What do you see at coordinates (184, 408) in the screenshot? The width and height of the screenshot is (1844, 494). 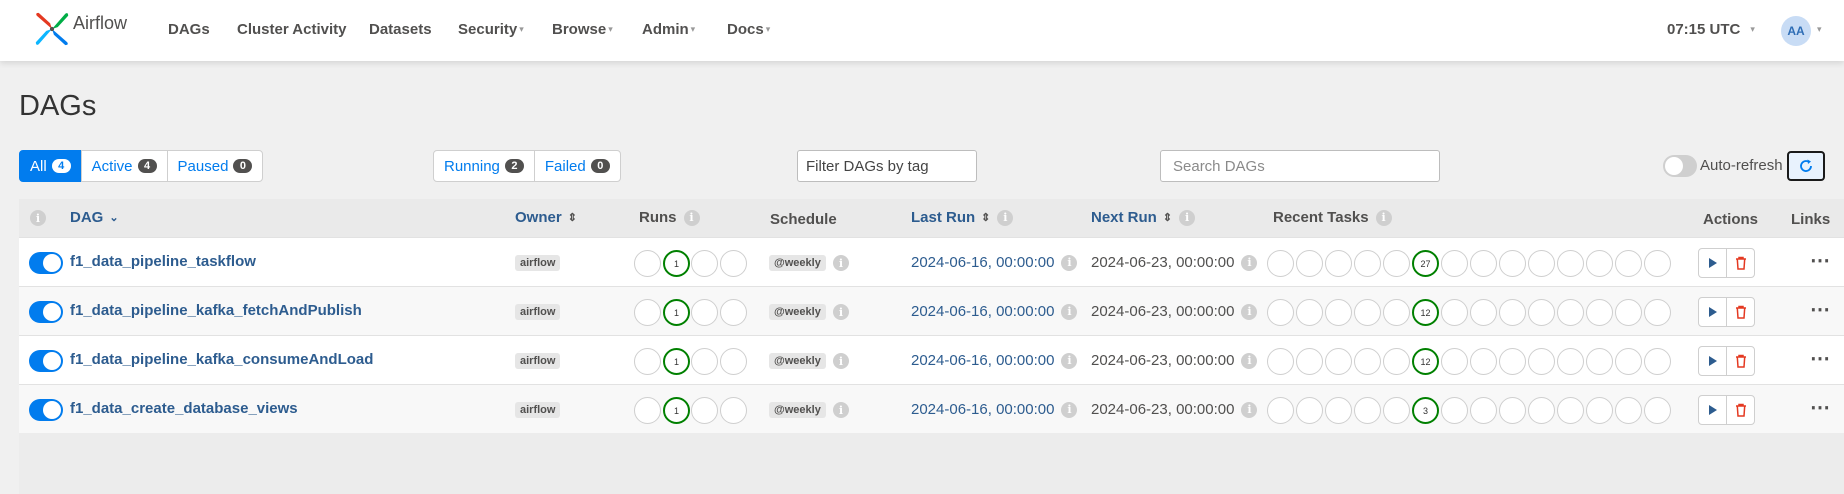 I see `dag-name-link: f1_data_create_database_views` at bounding box center [184, 408].